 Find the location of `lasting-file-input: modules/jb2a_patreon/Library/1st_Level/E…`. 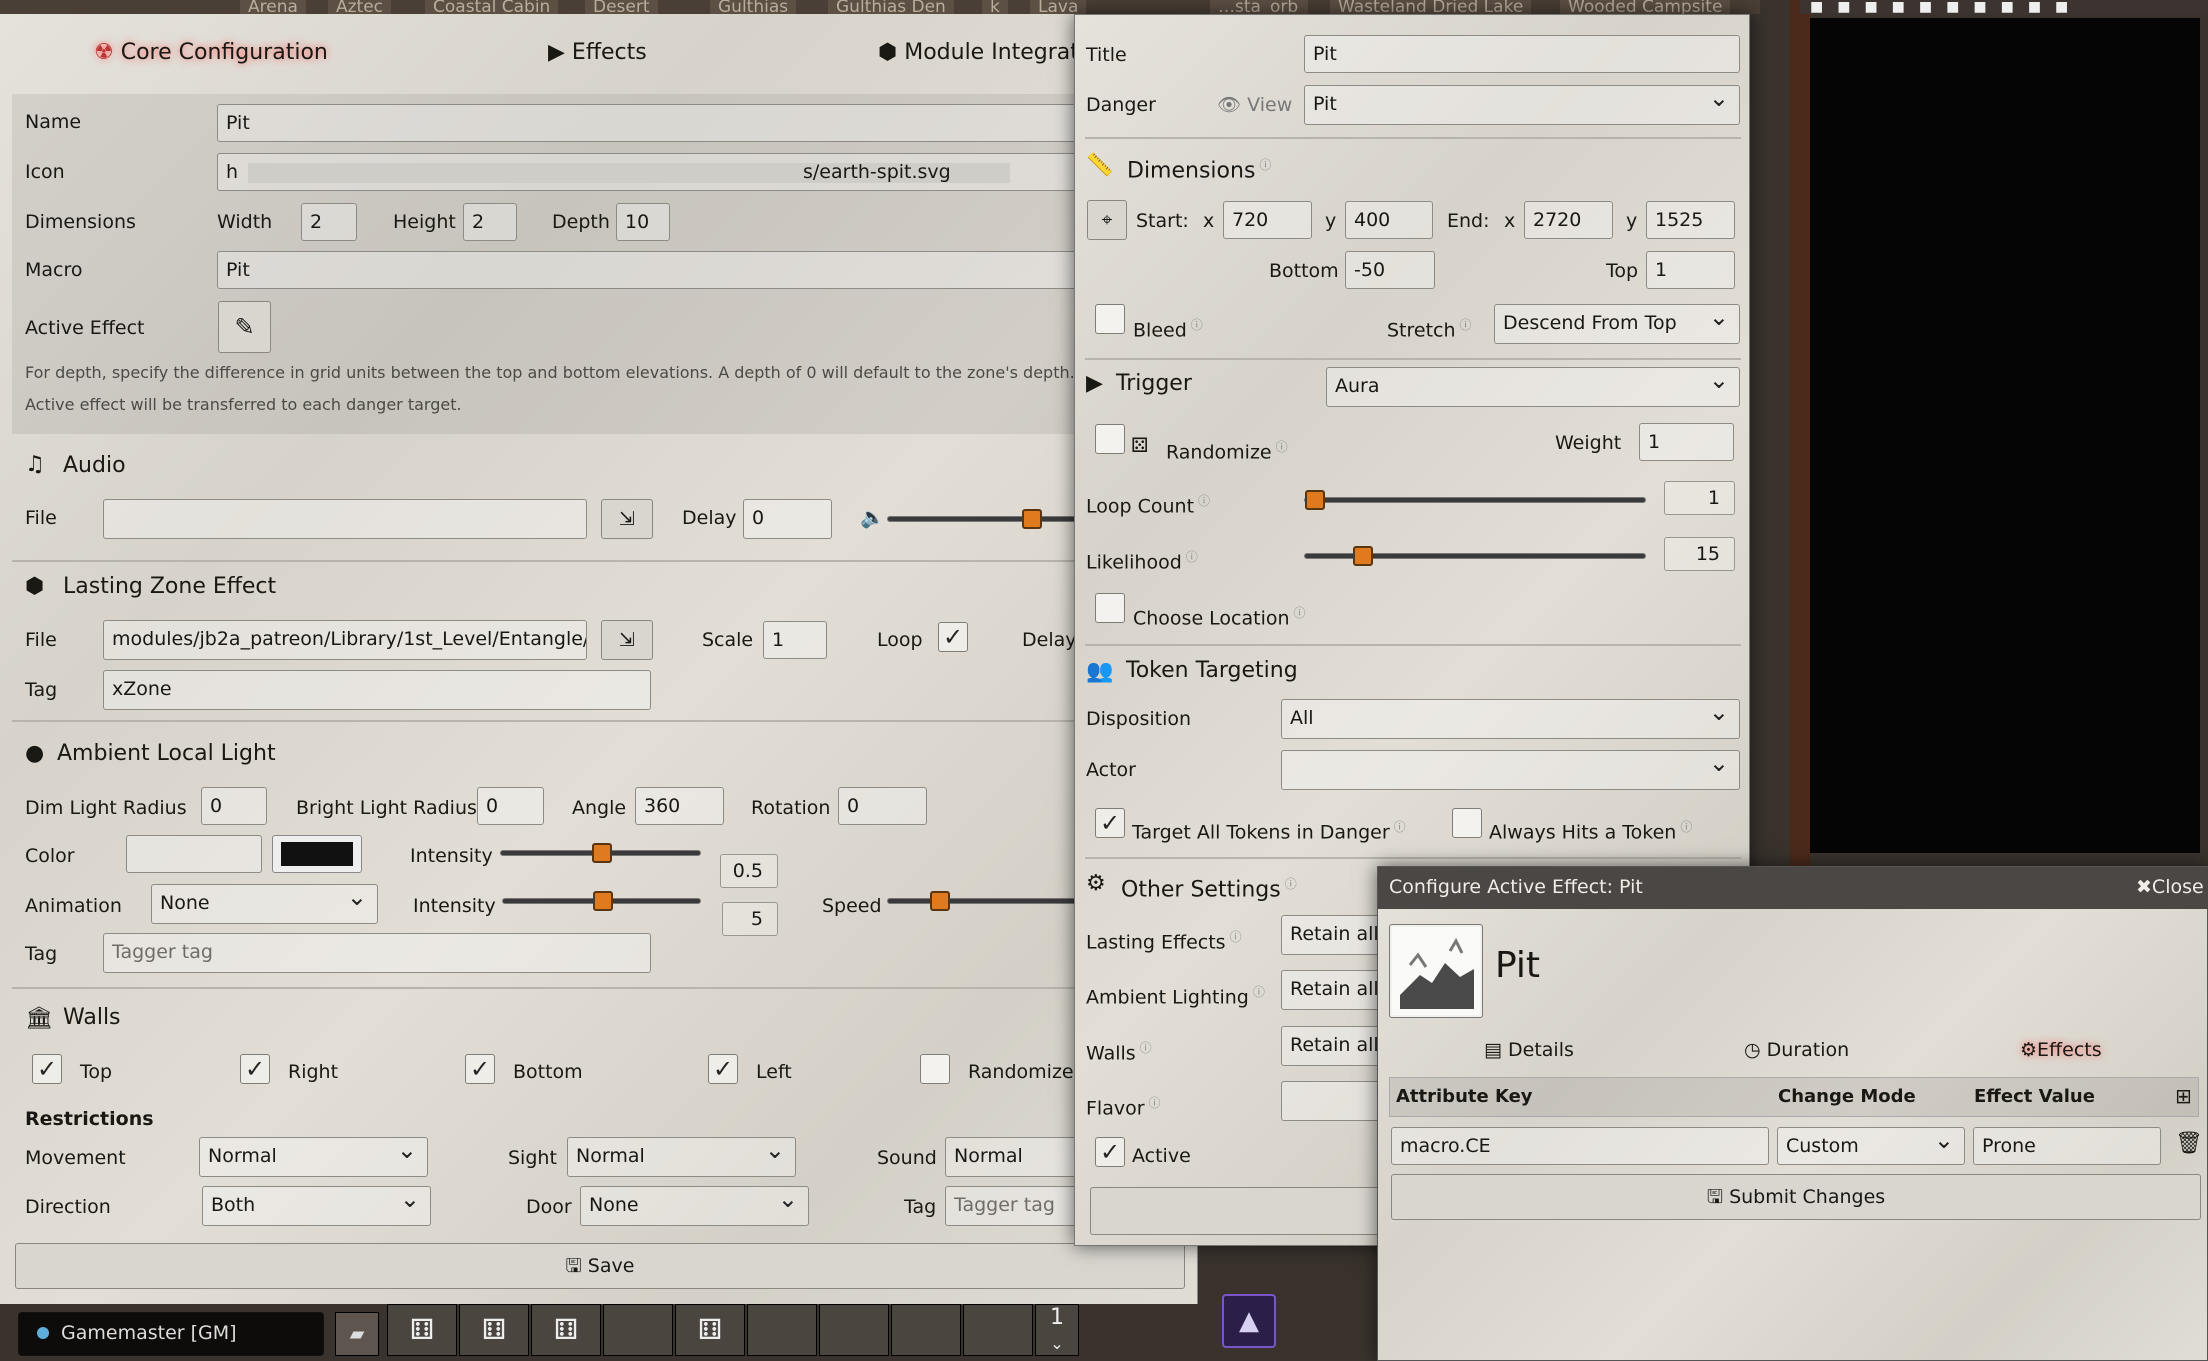

lasting-file-input: modules/jb2a_patreon/Library/1st_Level/E… is located at coordinates (345, 640).